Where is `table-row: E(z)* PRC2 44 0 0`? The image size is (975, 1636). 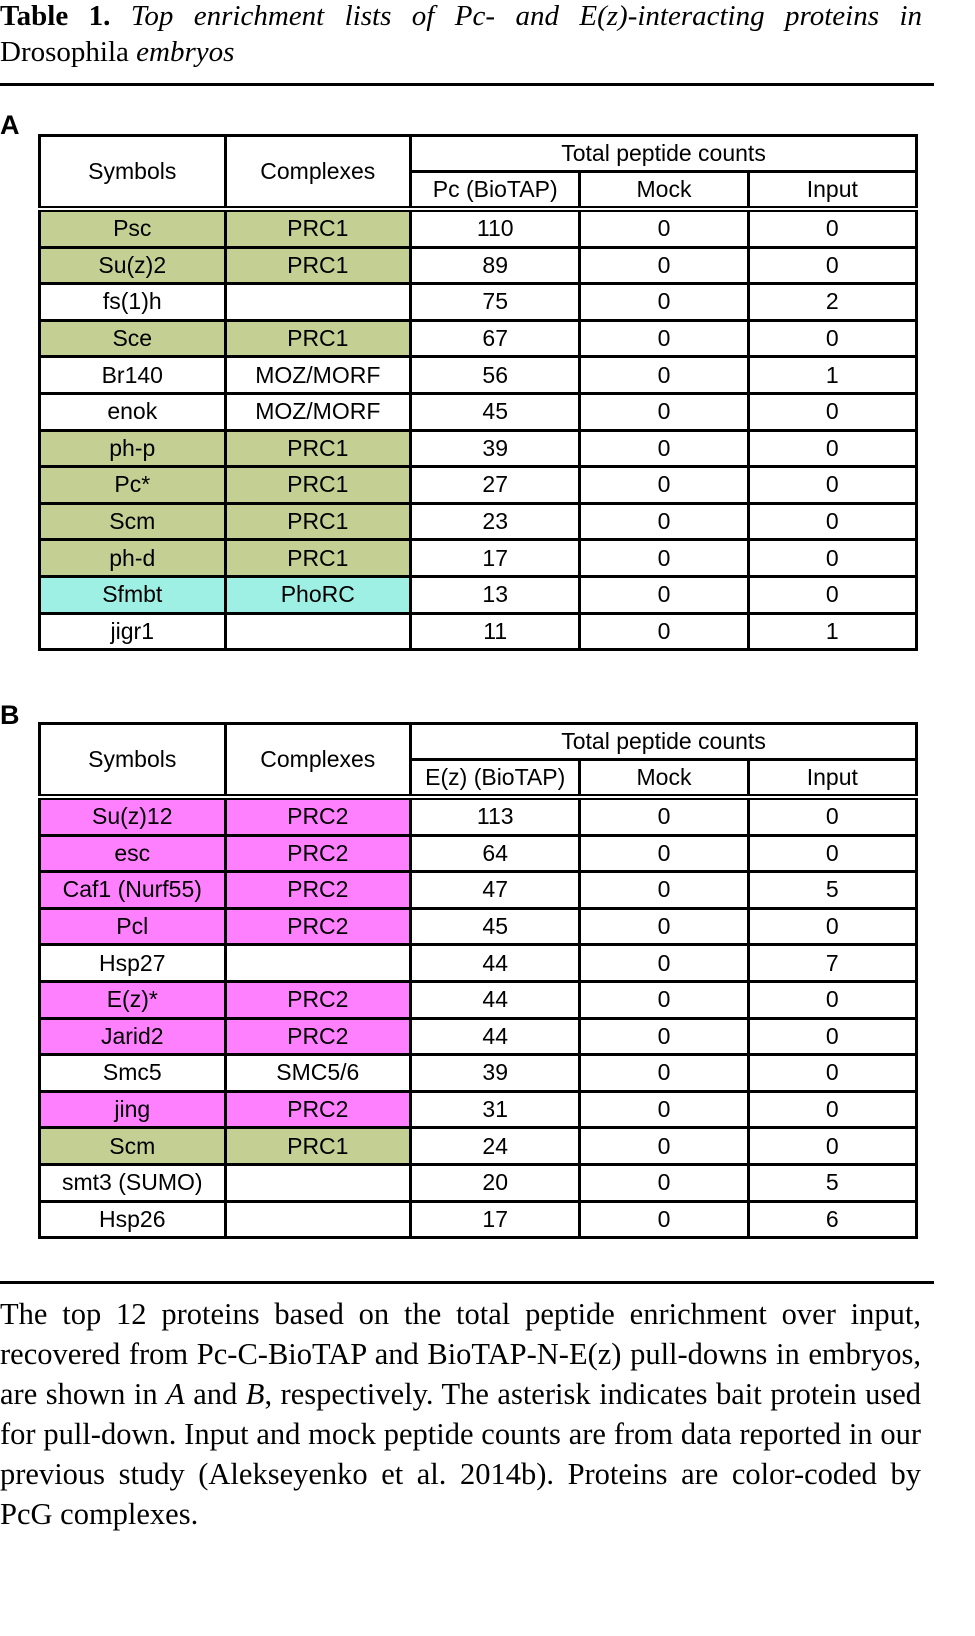
table-row: E(z)* PRC2 44 0 0 is located at coordinates (478, 999).